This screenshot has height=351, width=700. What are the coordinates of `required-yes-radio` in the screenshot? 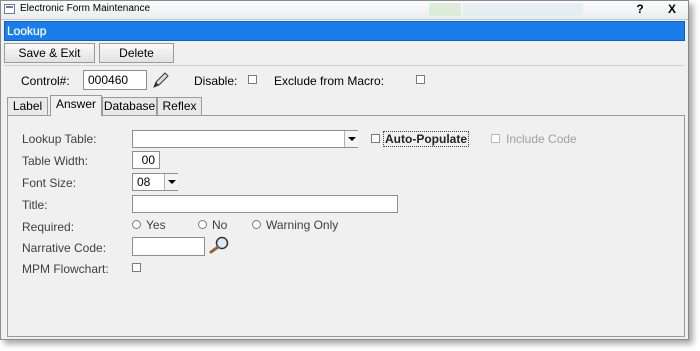 It's located at (136, 224).